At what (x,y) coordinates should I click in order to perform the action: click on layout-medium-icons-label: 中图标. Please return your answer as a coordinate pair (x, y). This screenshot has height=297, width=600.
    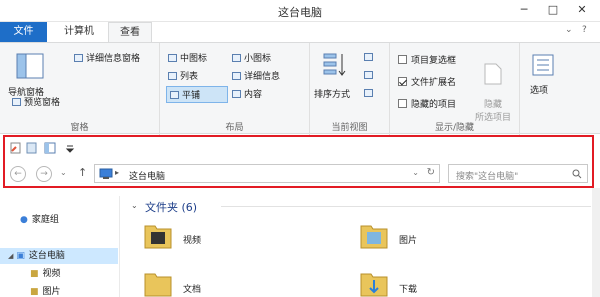
    Looking at the image, I should click on (194, 59).